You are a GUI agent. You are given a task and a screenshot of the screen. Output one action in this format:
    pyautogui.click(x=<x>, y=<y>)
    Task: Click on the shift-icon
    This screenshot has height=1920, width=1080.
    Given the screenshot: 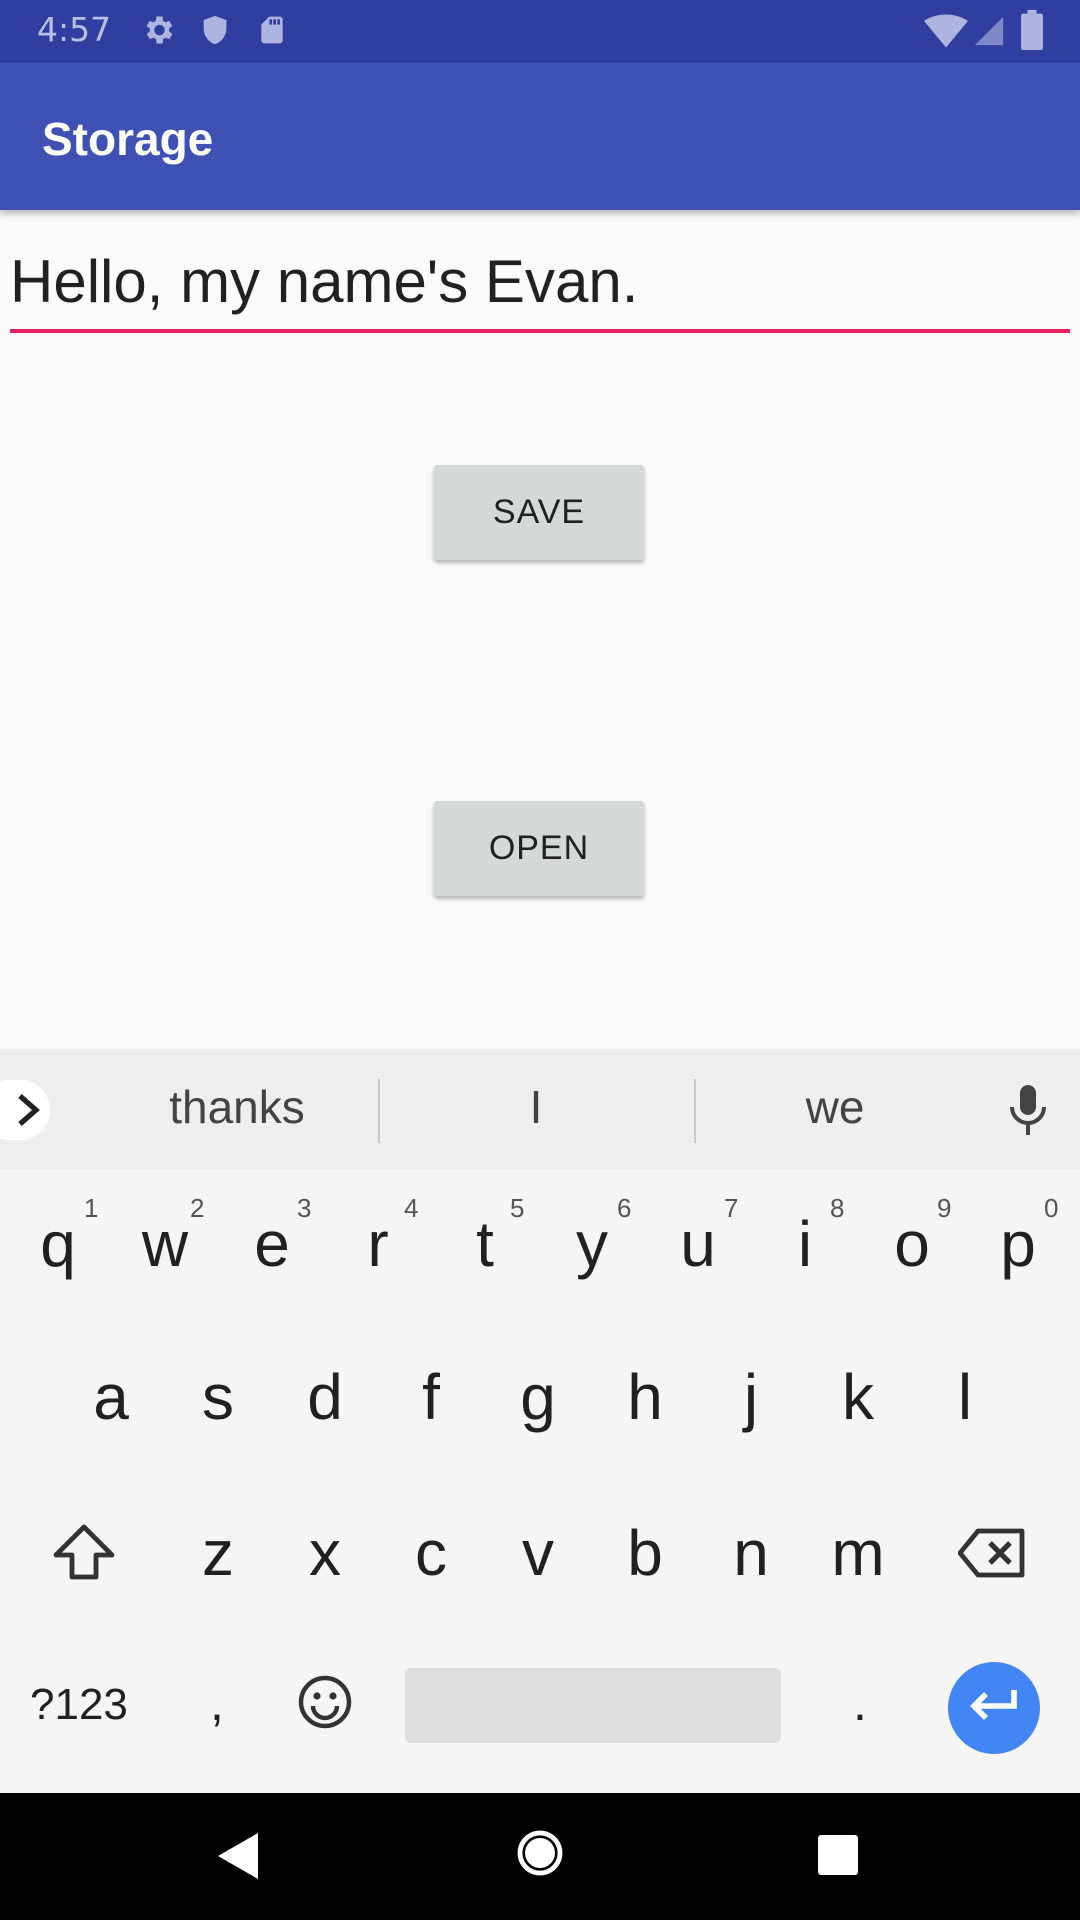 What is the action you would take?
    pyautogui.click(x=84, y=1555)
    